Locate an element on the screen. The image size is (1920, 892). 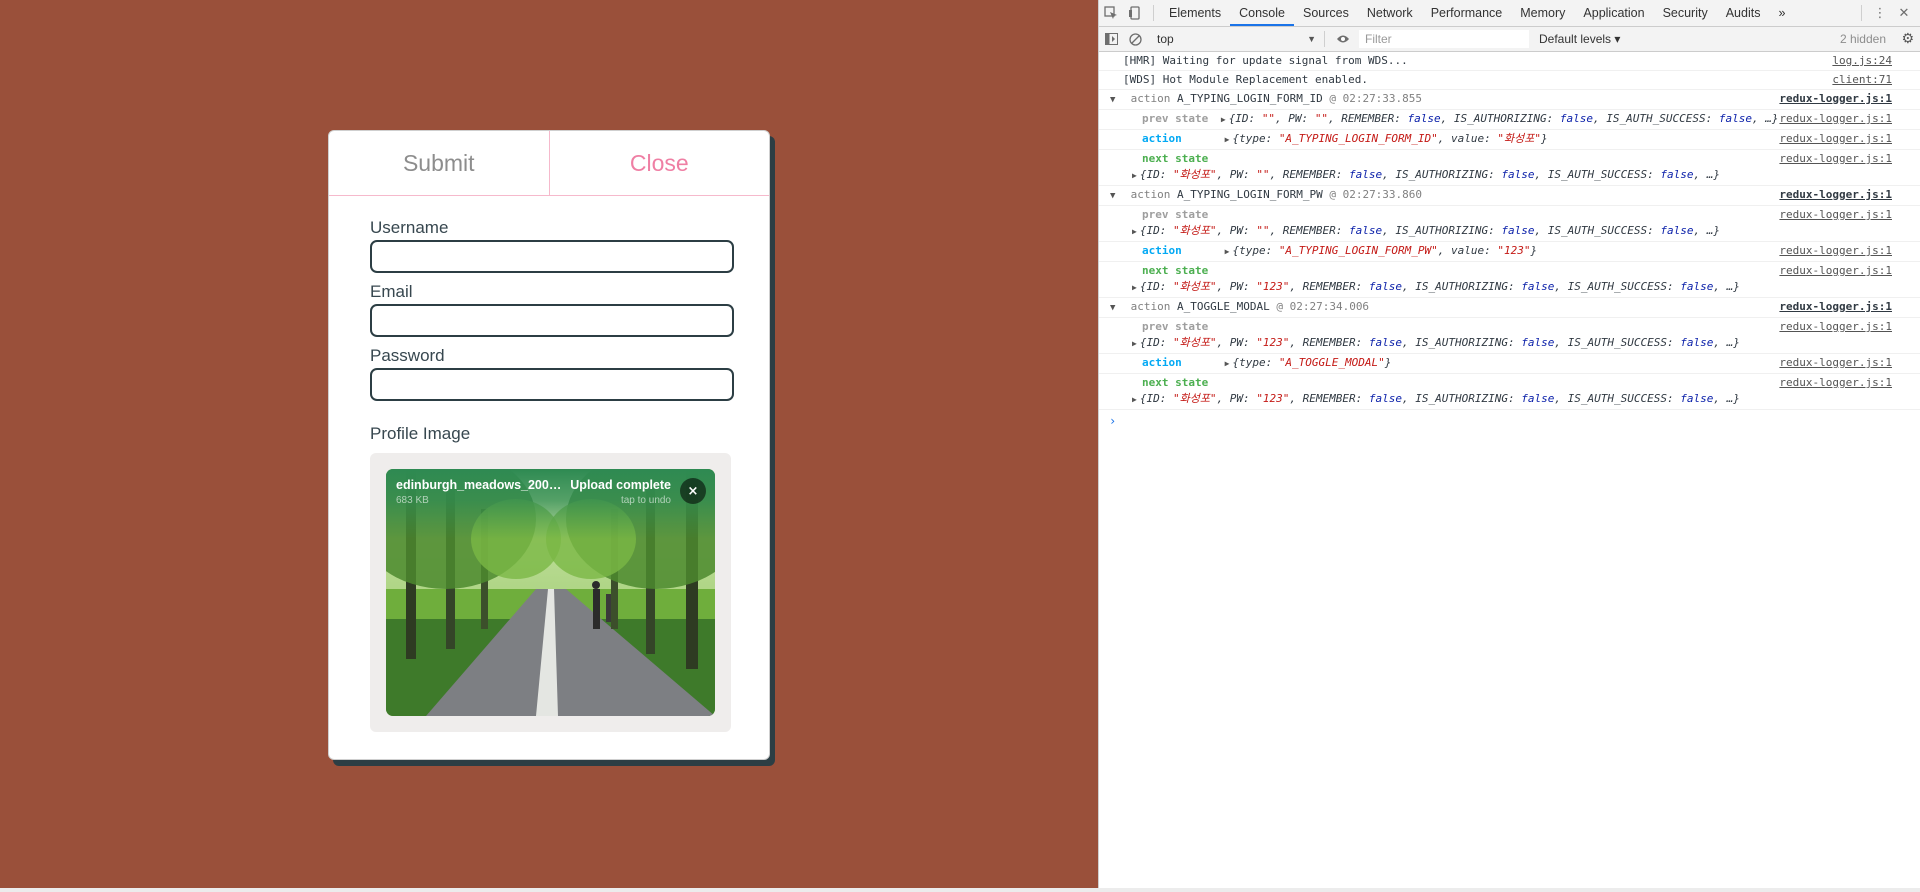
upload-file-name: edinburgh_meadows_2008··· is located at coordinates (481, 485).